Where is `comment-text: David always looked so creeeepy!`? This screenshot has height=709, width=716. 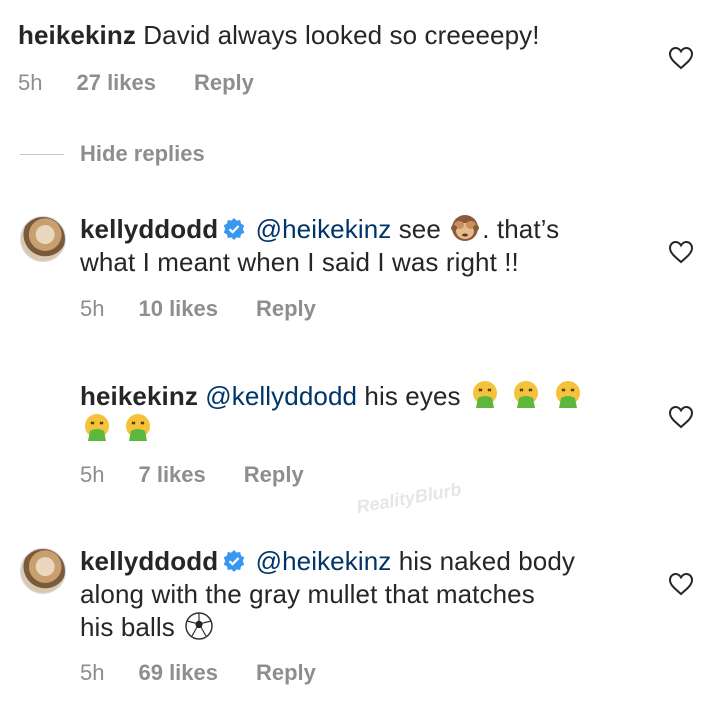 comment-text: David always looked so creeeepy! is located at coordinates (341, 35).